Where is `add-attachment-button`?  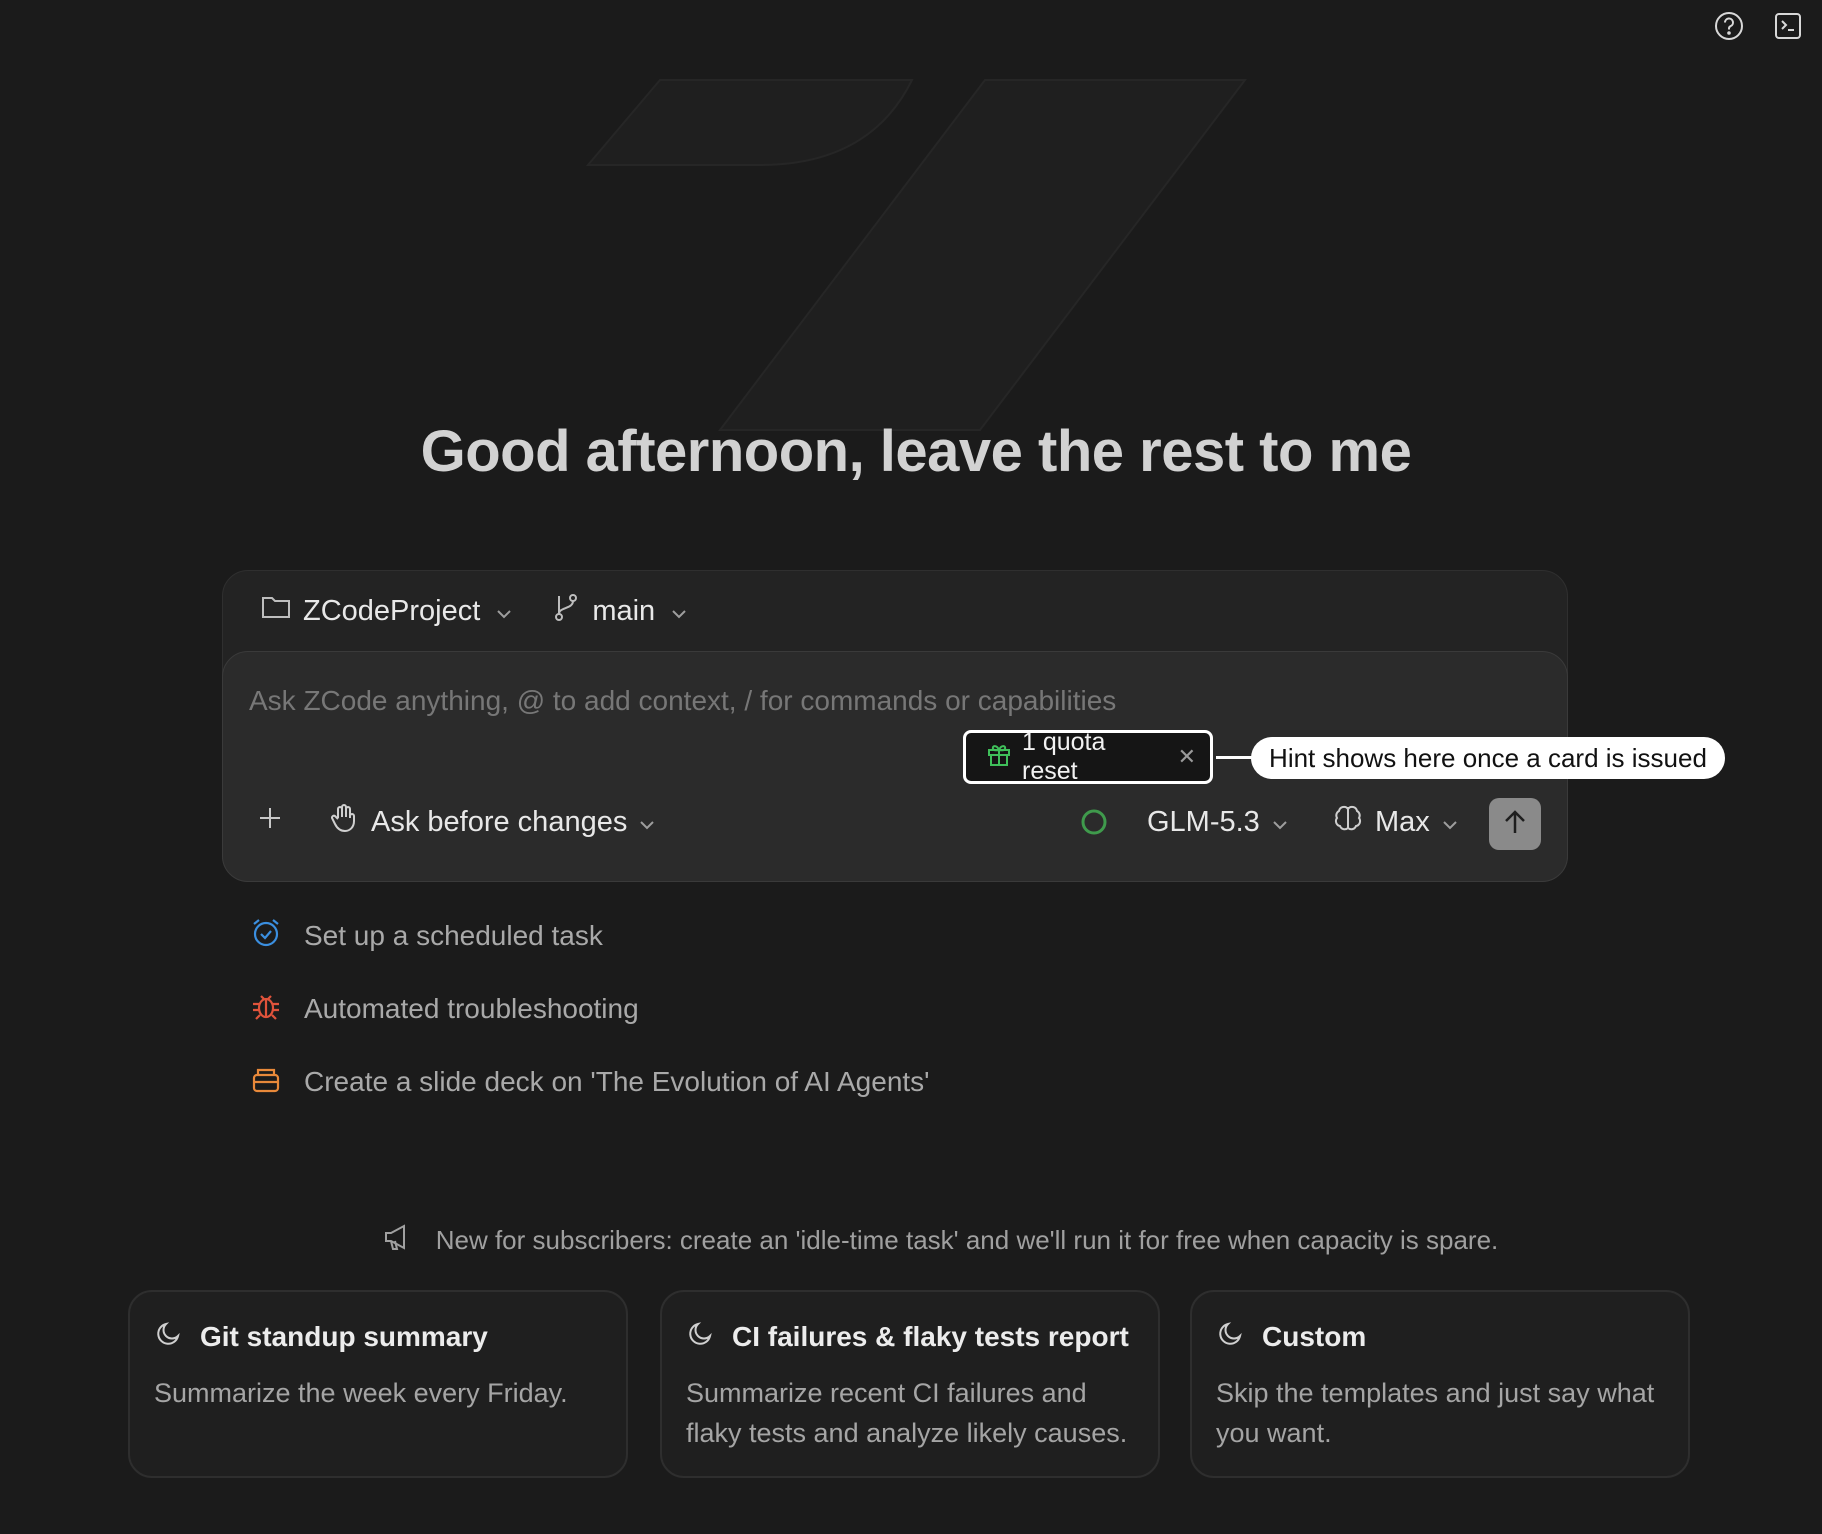 add-attachment-button is located at coordinates (270, 822).